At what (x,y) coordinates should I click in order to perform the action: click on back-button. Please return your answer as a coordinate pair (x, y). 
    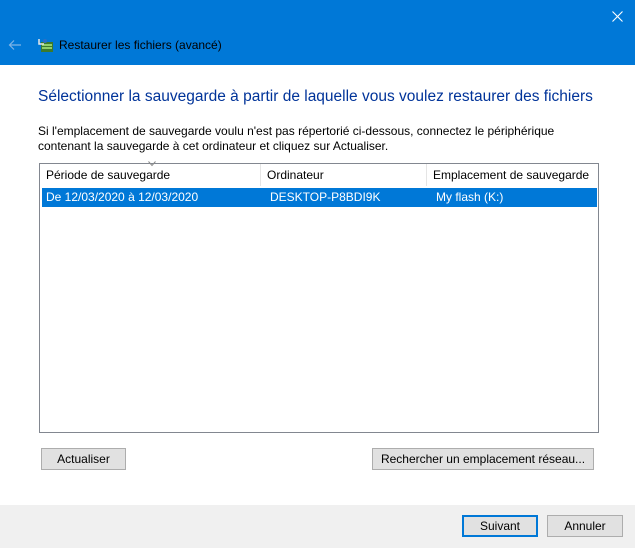
    Looking at the image, I should click on (15, 45).